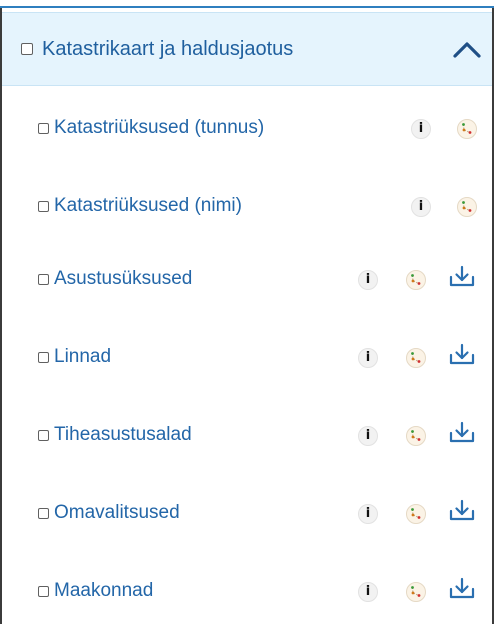 The width and height of the screenshot is (496, 624). I want to click on layer-row-linnad: Linnad i, so click(247, 358).